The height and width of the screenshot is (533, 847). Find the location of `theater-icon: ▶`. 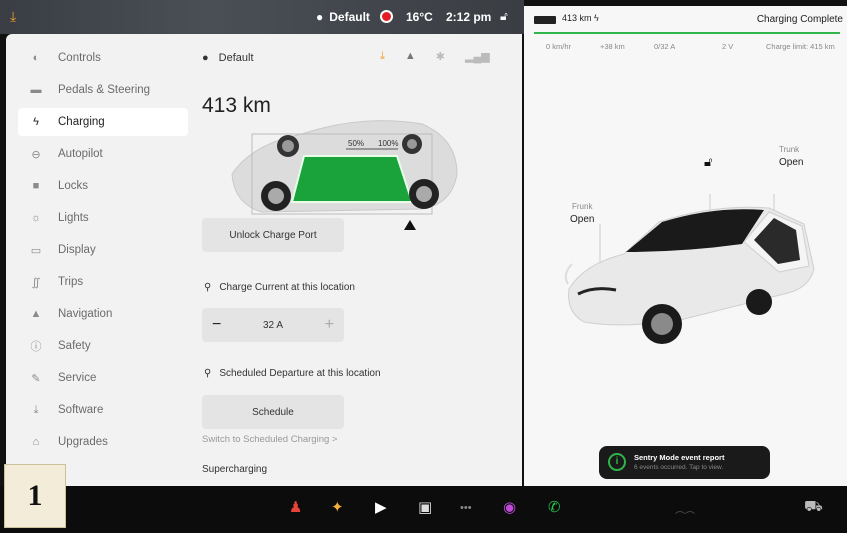

theater-icon: ▶ is located at coordinates (381, 507).